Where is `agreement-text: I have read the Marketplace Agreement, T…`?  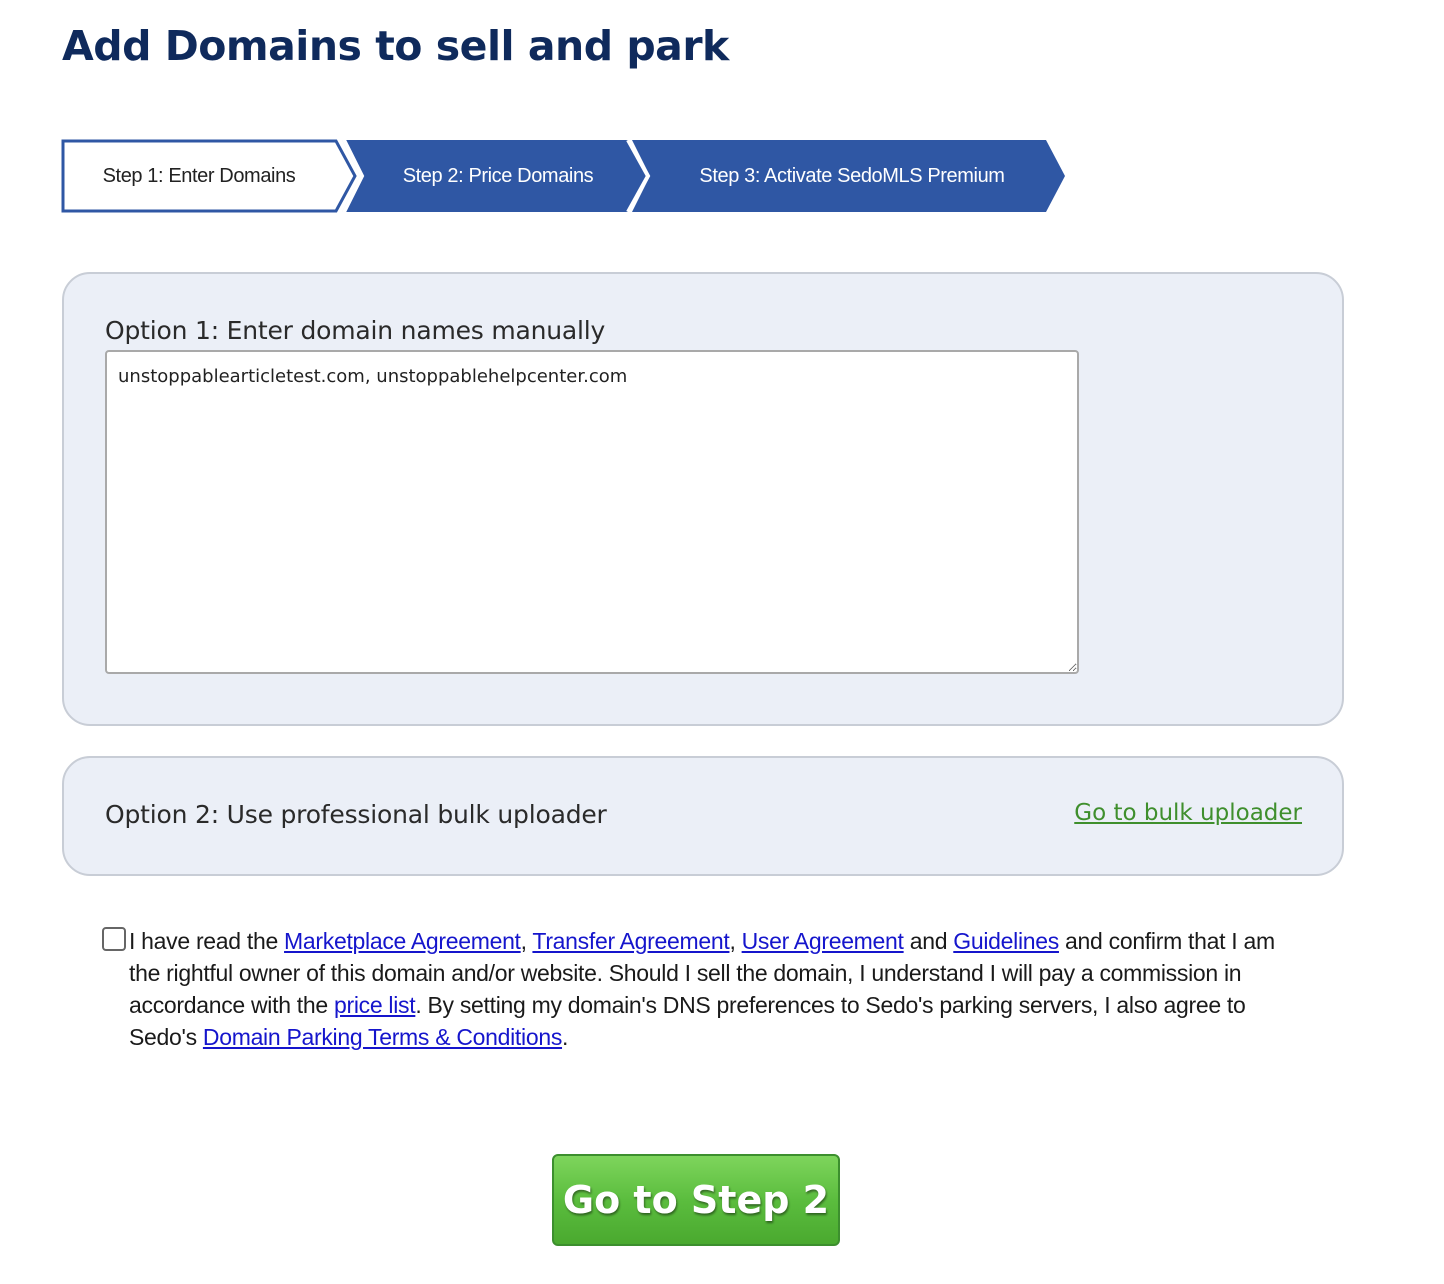 agreement-text: I have read the Marketplace Agreement, T… is located at coordinates (704, 989).